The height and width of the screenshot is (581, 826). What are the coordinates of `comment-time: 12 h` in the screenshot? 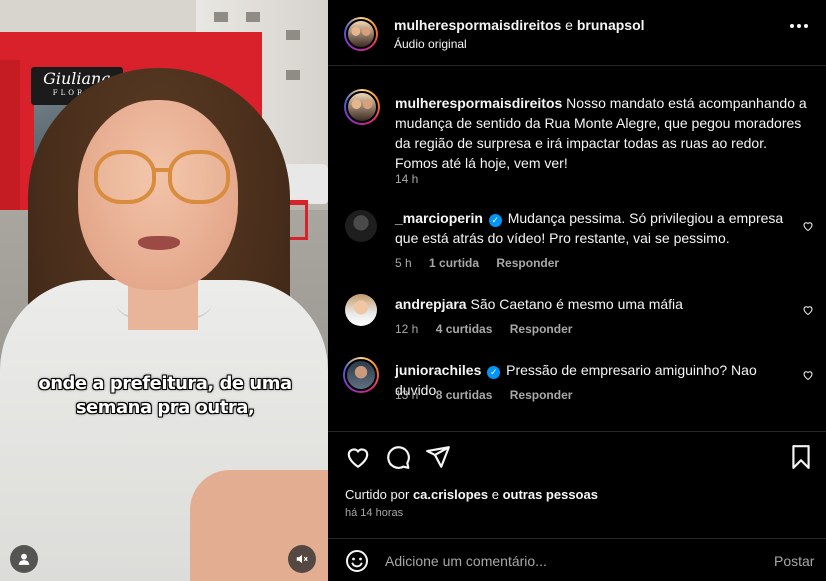 It's located at (407, 329).